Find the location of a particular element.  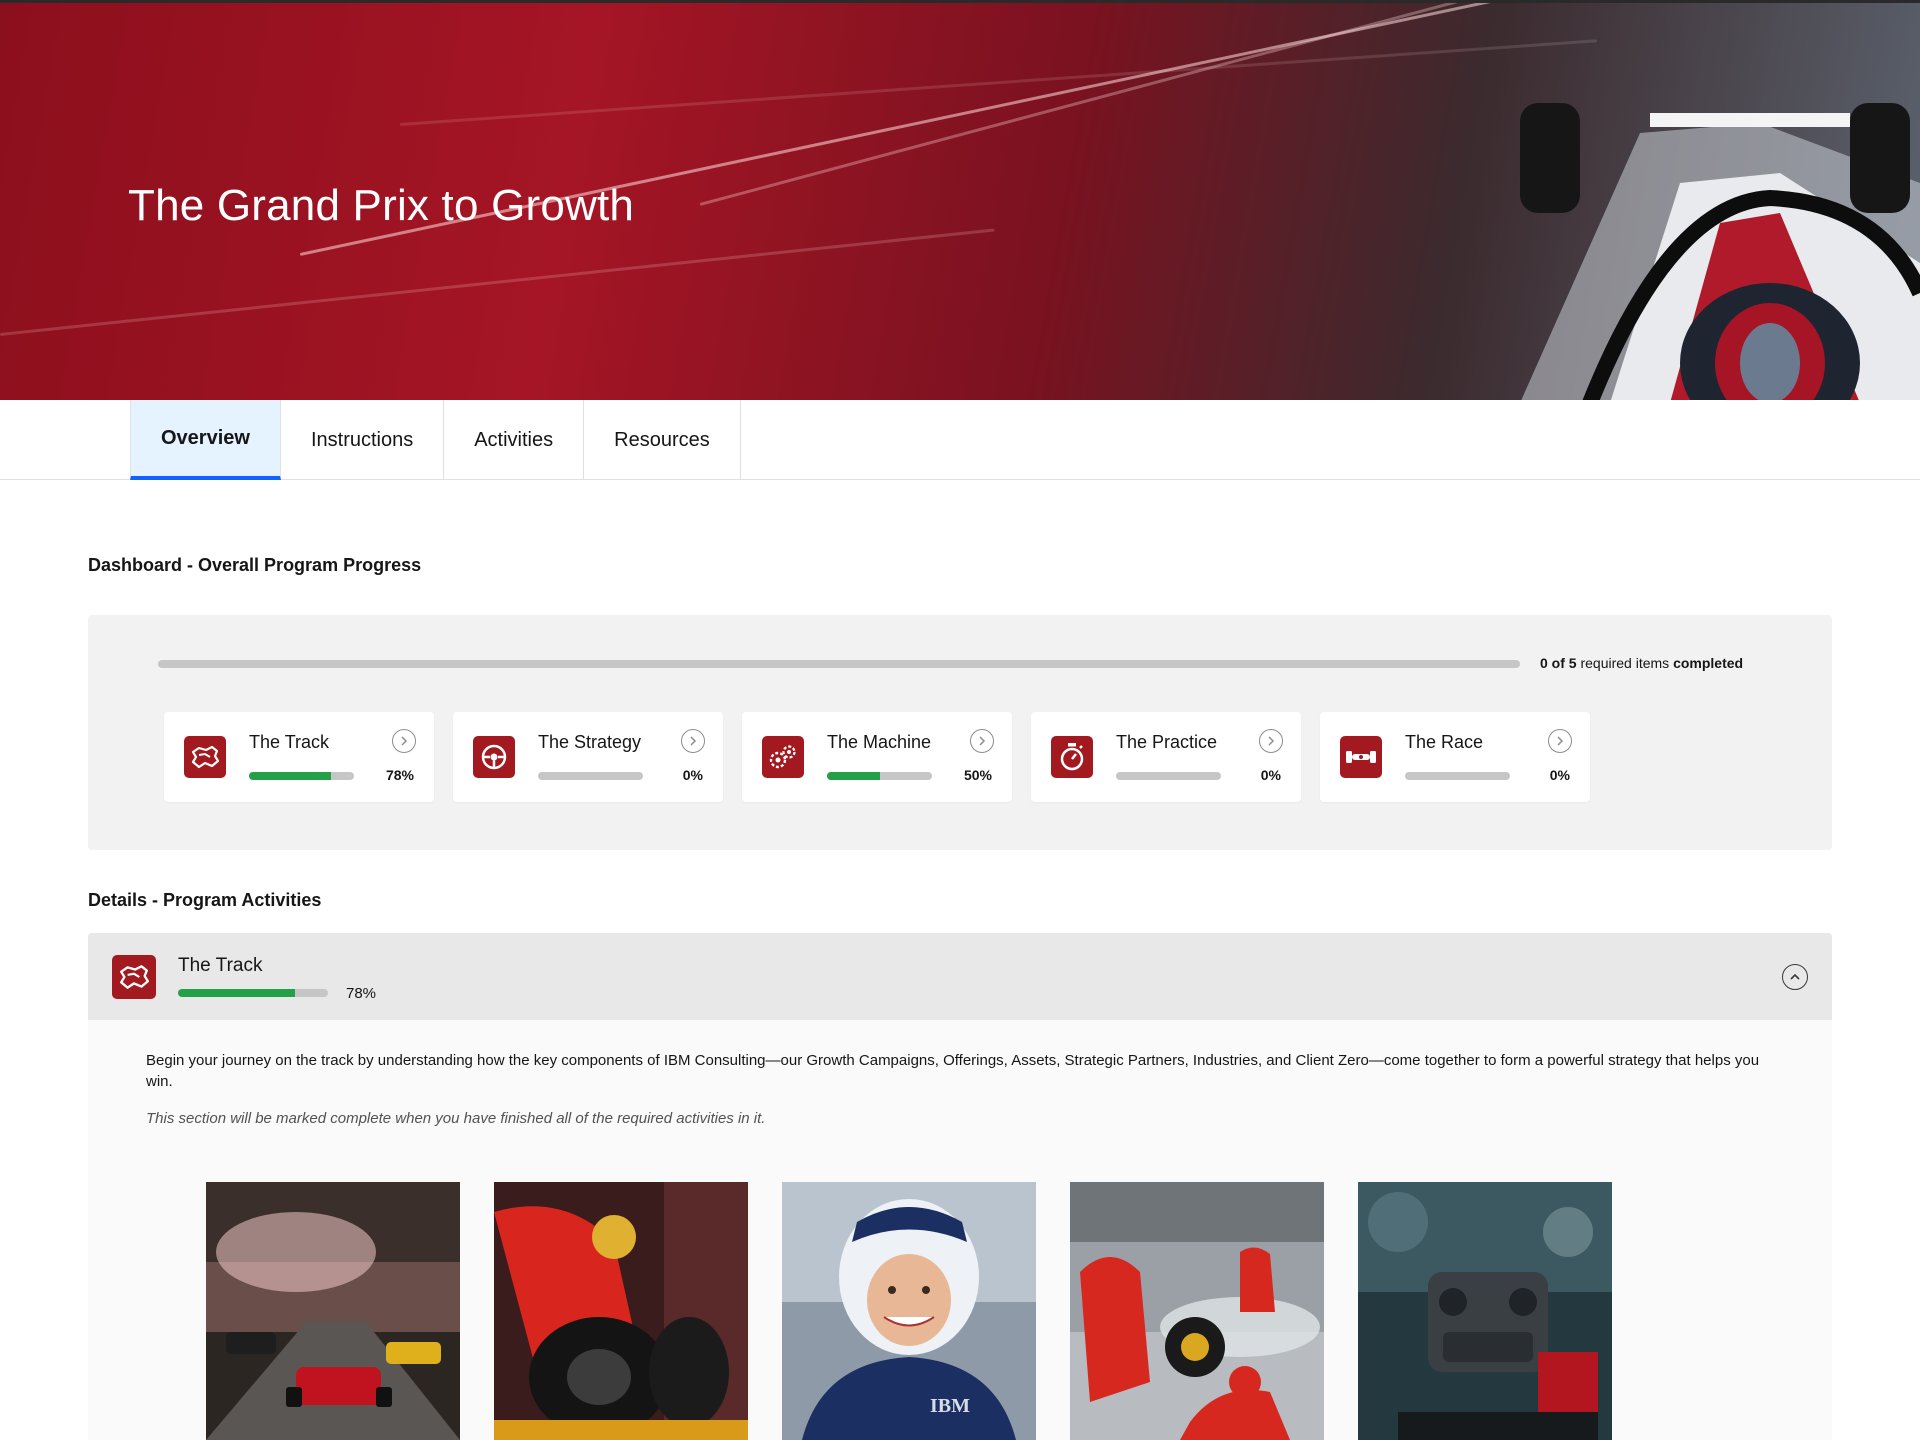

section-name: The Track is located at coordinates (220, 965).